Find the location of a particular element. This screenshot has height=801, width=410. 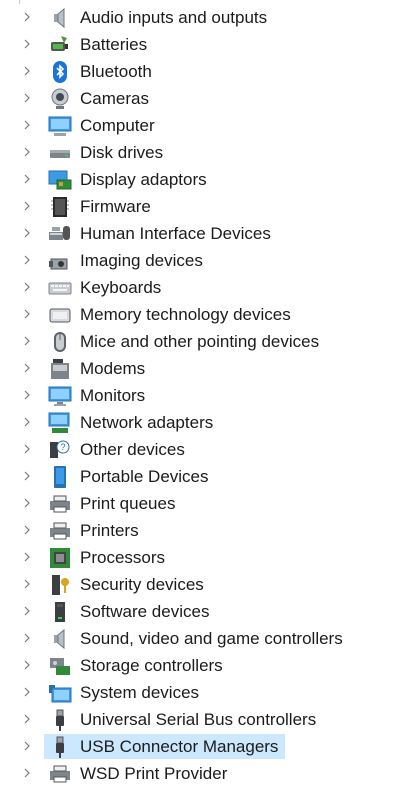

tree-item: Storage controllers is located at coordinates (205, 665).